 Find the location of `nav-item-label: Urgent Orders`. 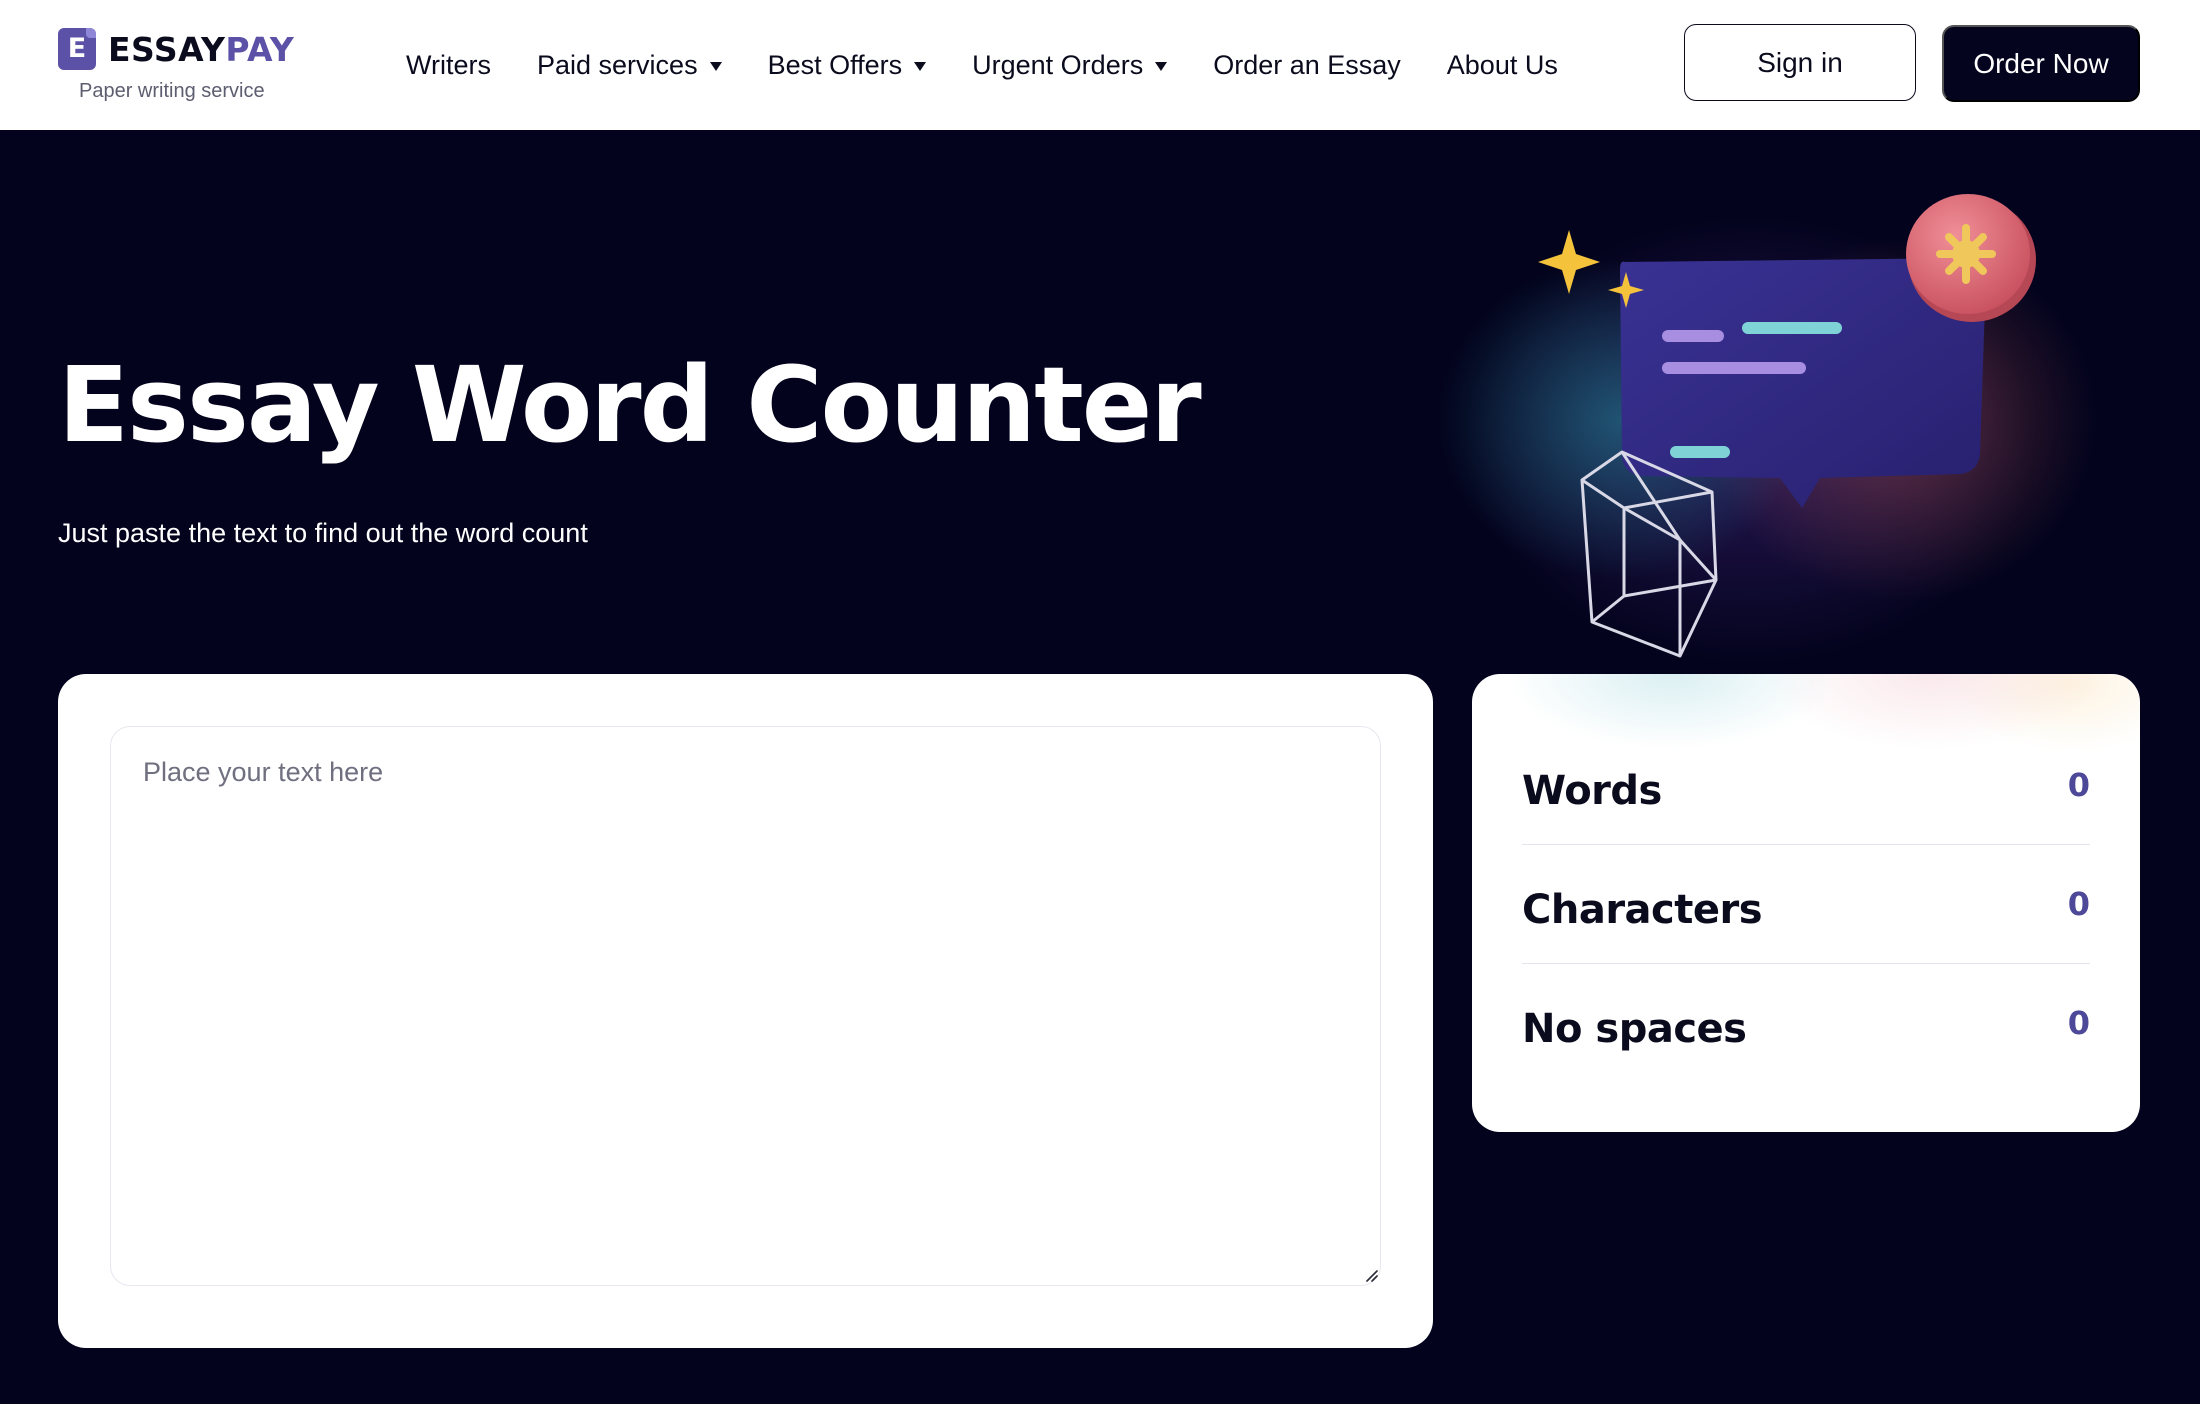

nav-item-label: Urgent Orders is located at coordinates (1058, 64).